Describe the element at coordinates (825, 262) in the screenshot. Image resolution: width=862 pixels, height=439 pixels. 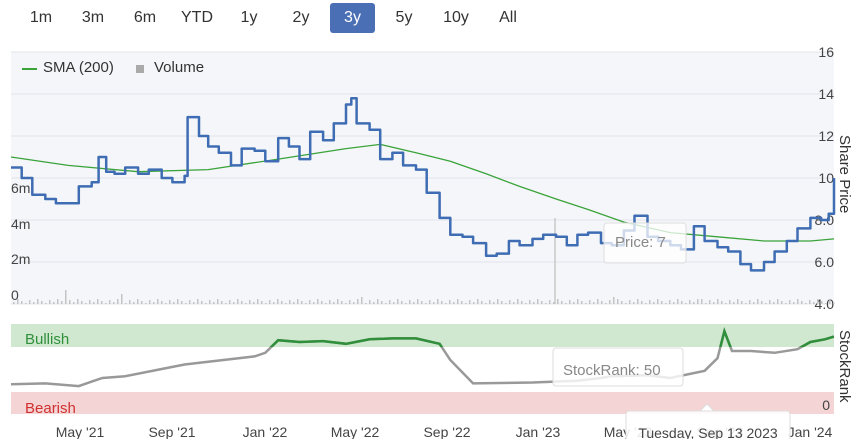
I see `price-axis-tick-label: 6.0` at that location.